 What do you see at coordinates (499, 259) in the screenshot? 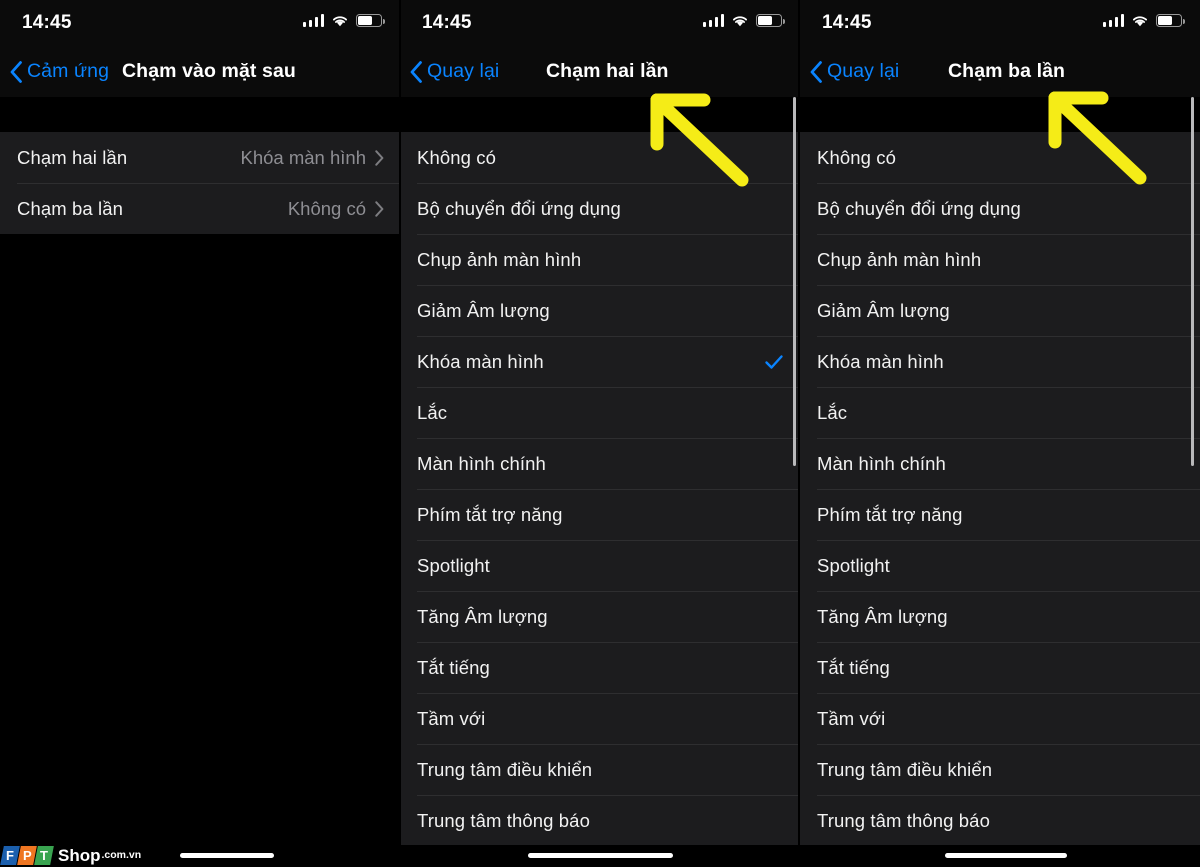
I see `row-label: Chụp ảnh màn hình` at bounding box center [499, 259].